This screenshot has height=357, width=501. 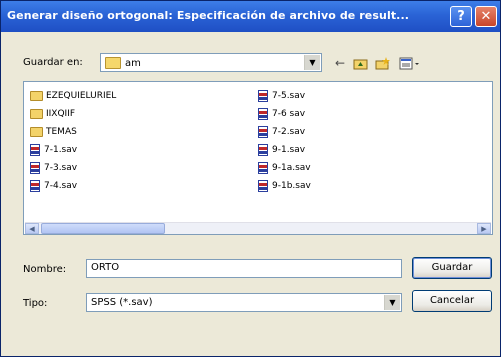 I want to click on file-name: 7-4.sav, so click(x=61, y=185).